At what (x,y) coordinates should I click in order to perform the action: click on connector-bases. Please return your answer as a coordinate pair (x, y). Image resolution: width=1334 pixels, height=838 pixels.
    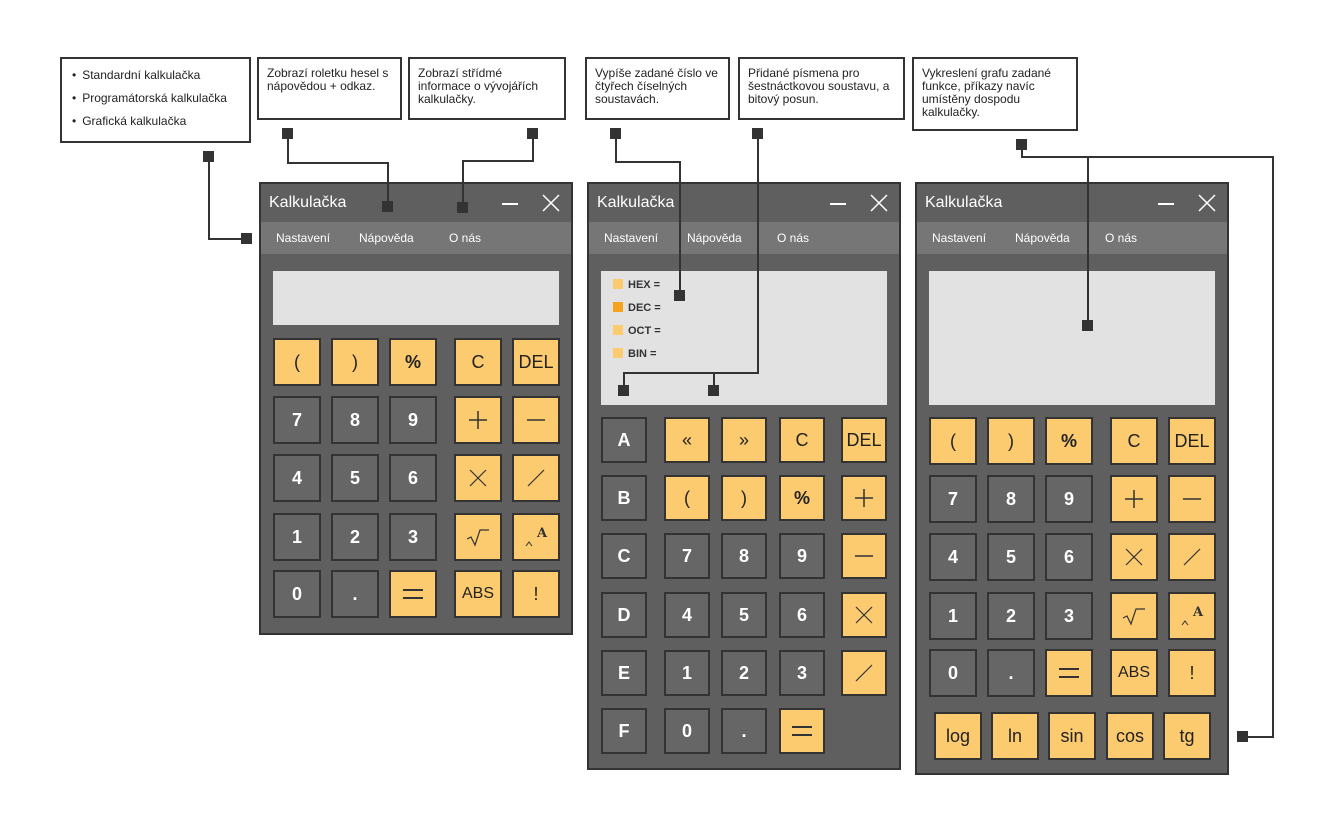
    Looking at the image, I should click on (648, 215).